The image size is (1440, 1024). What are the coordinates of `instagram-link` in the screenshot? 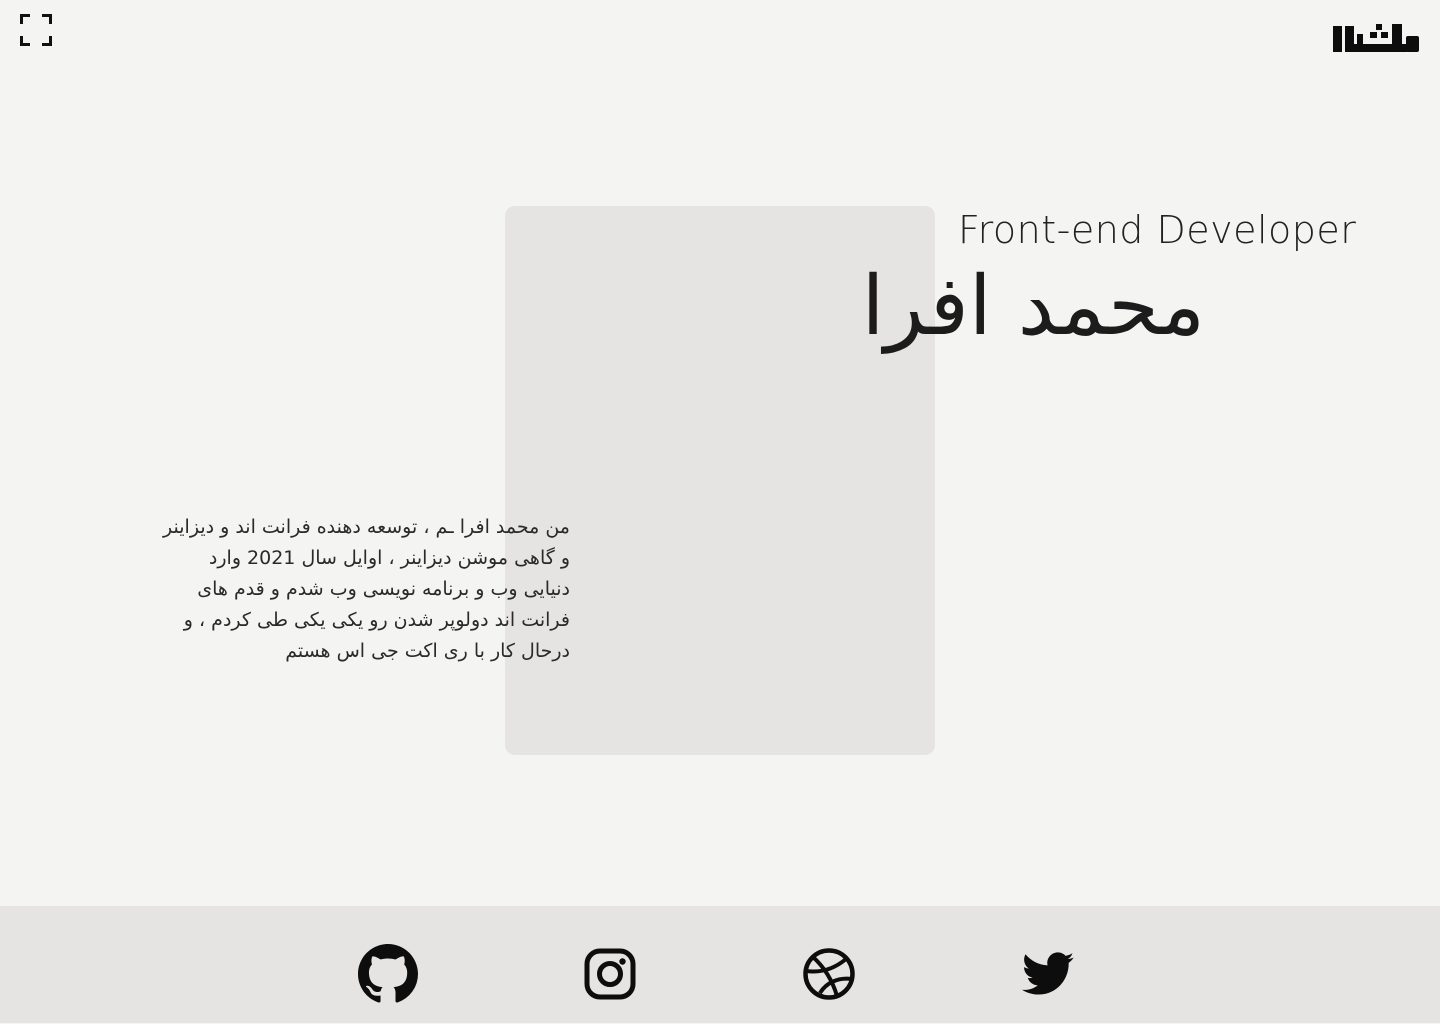 It's located at (610, 974).